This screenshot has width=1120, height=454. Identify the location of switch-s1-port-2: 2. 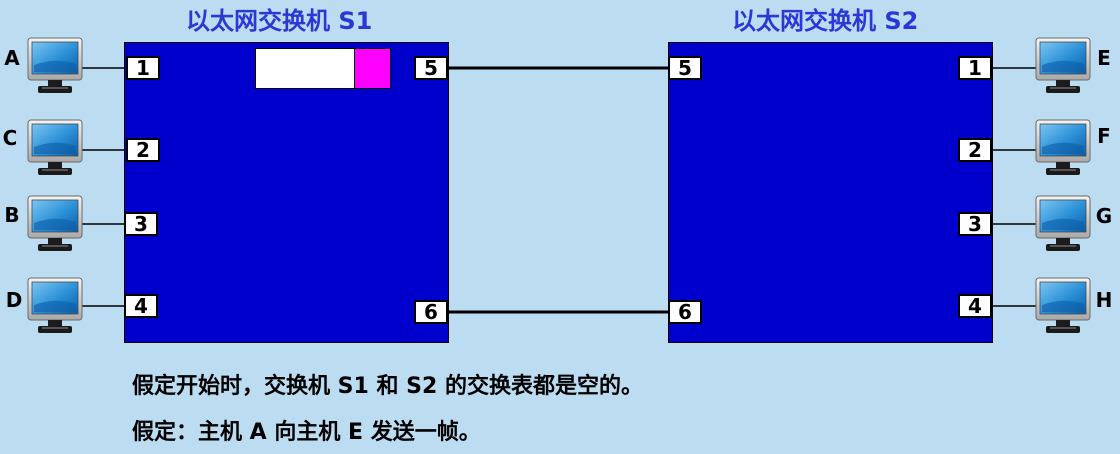
(143, 150).